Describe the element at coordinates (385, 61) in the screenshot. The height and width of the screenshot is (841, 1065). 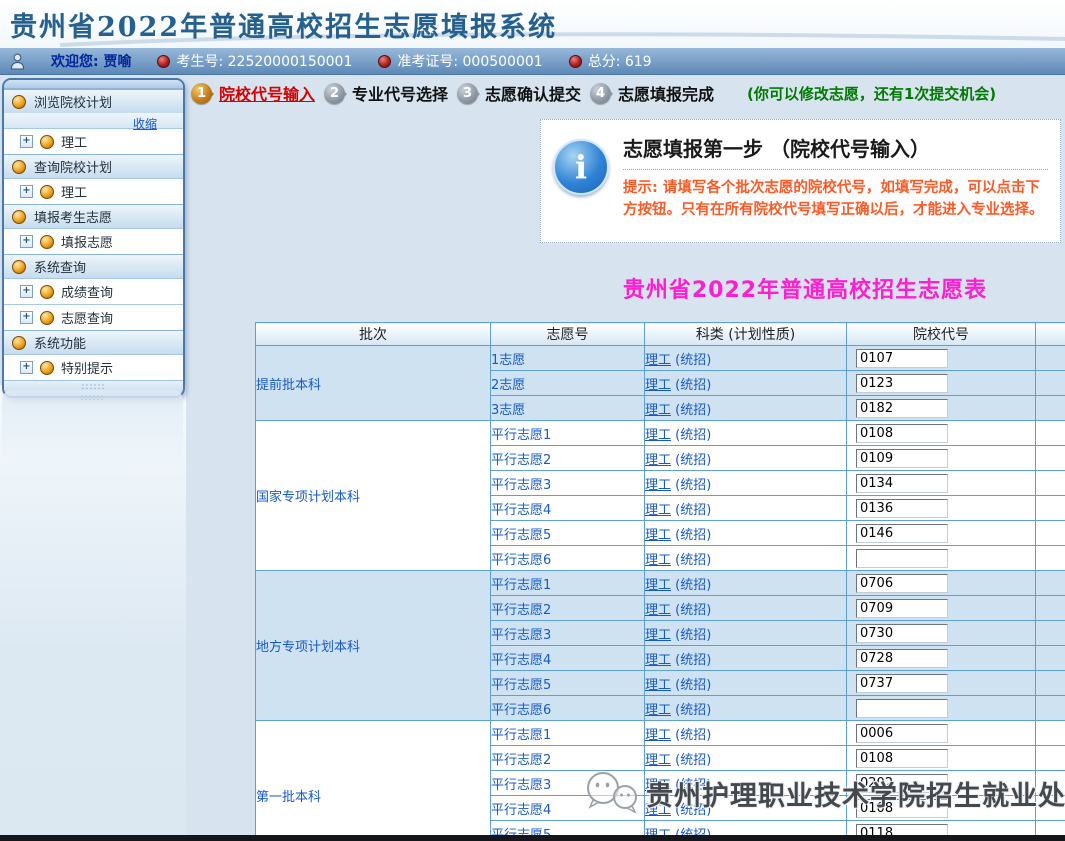
I see `red-bullet-icon` at that location.